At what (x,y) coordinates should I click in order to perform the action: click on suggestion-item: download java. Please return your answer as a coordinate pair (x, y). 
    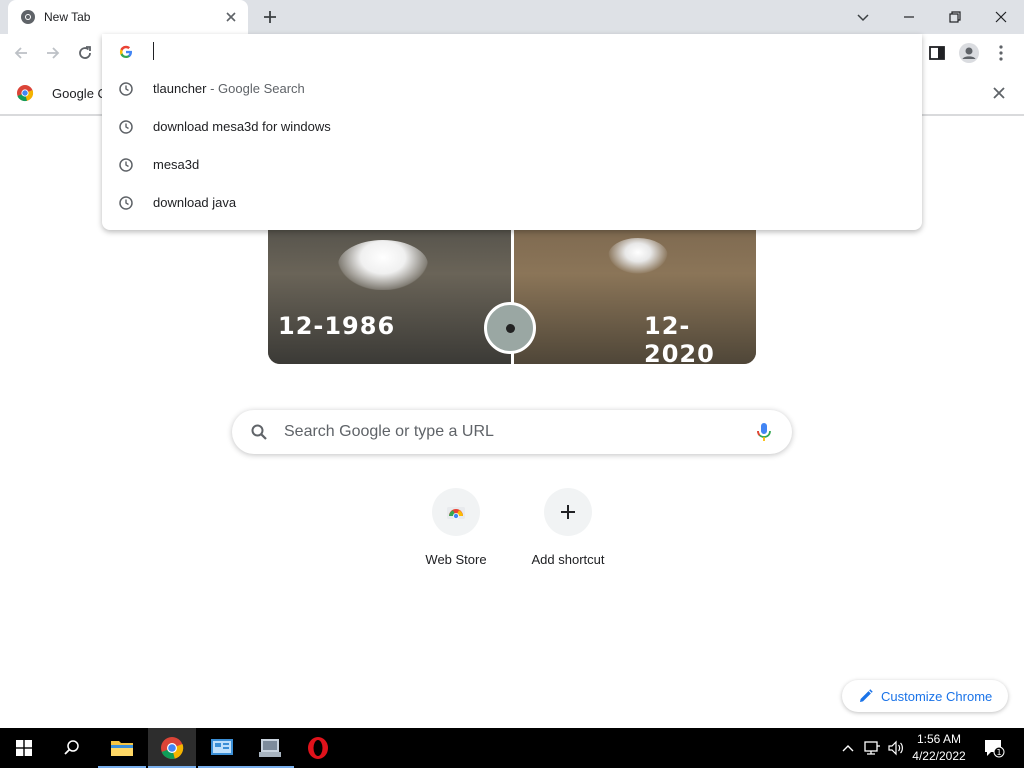
    Looking at the image, I should click on (512, 203).